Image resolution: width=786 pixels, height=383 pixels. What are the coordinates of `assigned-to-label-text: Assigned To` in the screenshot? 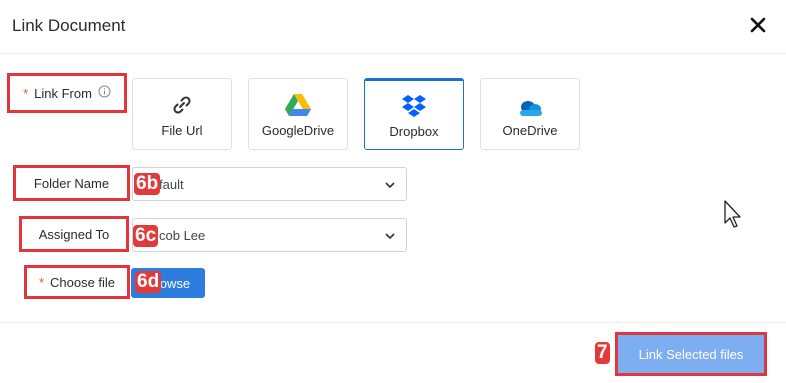 It's located at (74, 234).